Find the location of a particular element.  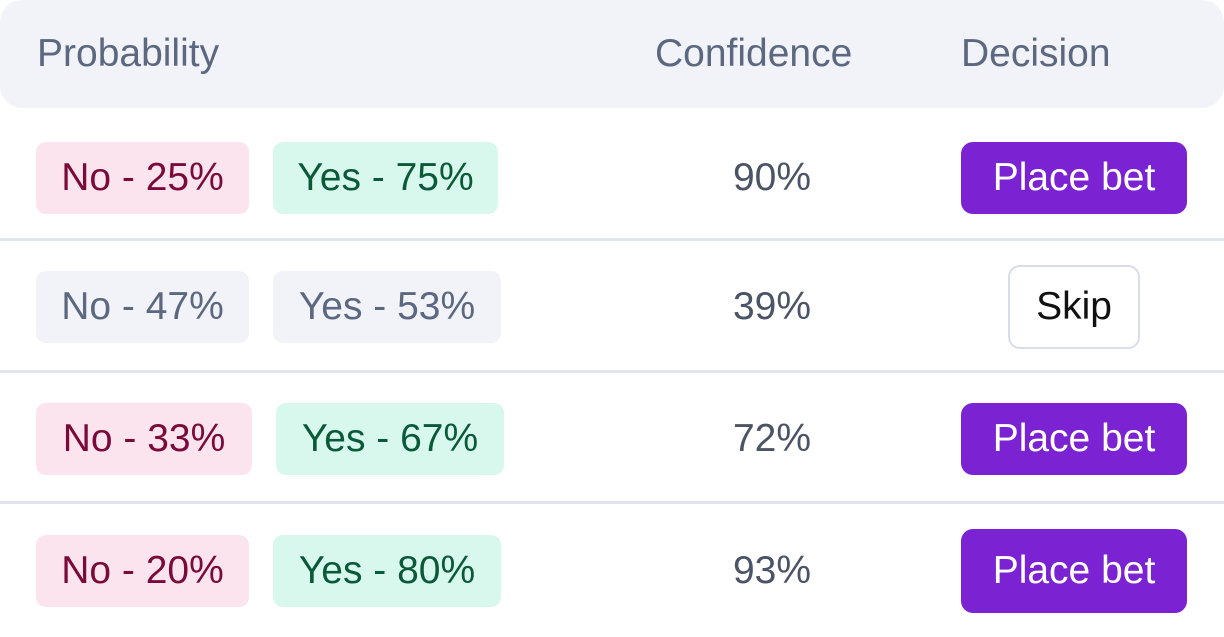

probability-yes-badge: Yes - 75% is located at coordinates (385, 178).